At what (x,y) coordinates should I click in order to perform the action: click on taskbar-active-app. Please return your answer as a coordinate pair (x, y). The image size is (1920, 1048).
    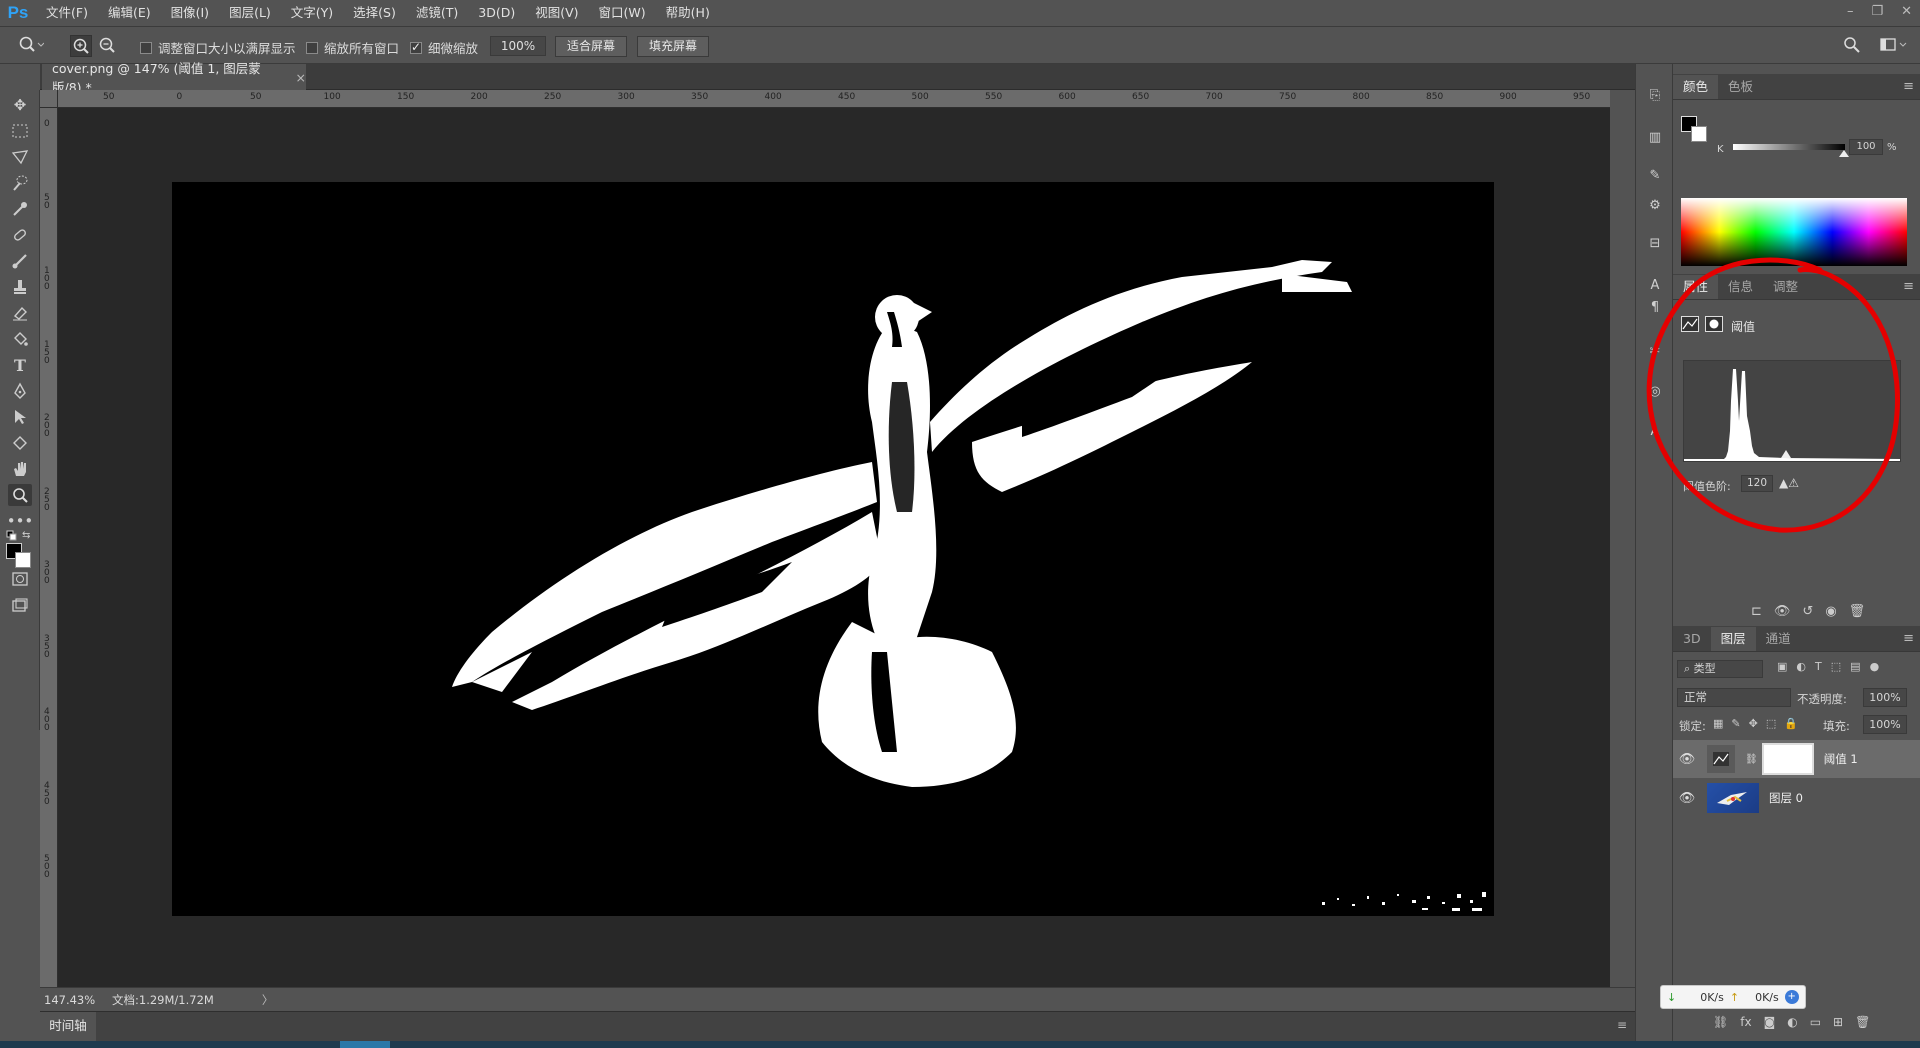
    Looking at the image, I should click on (365, 1044).